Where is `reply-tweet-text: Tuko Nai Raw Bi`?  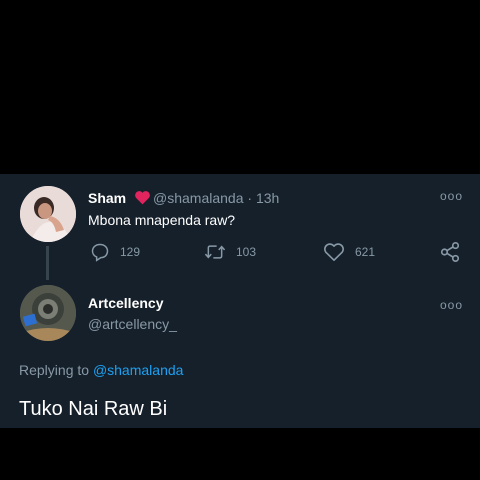 reply-tweet-text: Tuko Nai Raw Bi is located at coordinates (93, 409).